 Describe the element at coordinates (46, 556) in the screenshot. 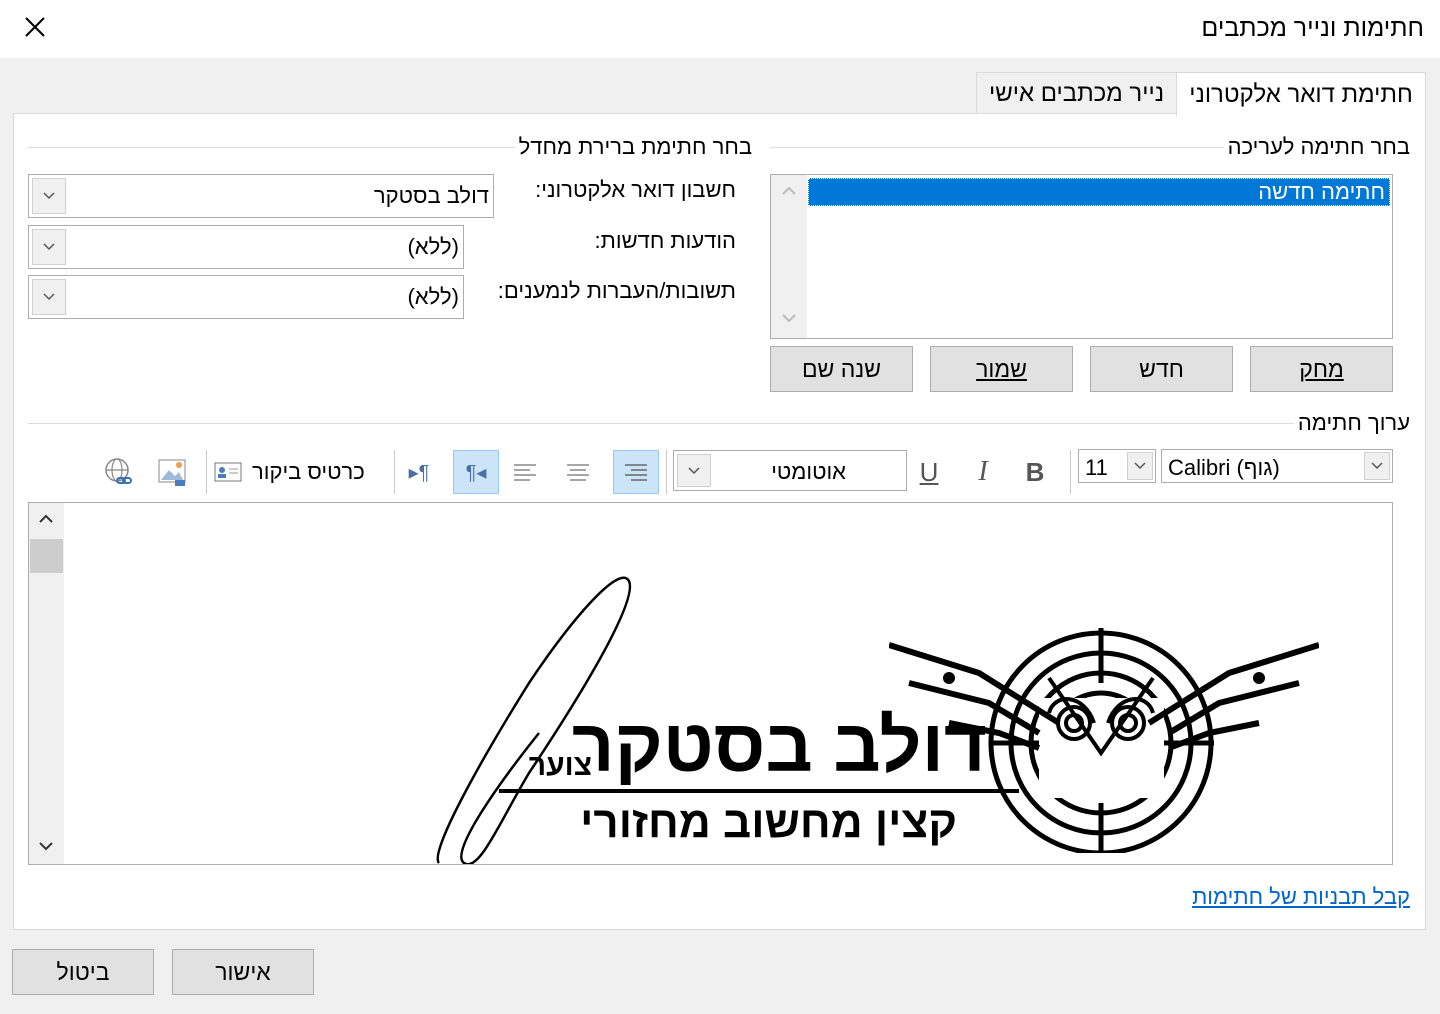

I see `scrollbar-thumb` at that location.